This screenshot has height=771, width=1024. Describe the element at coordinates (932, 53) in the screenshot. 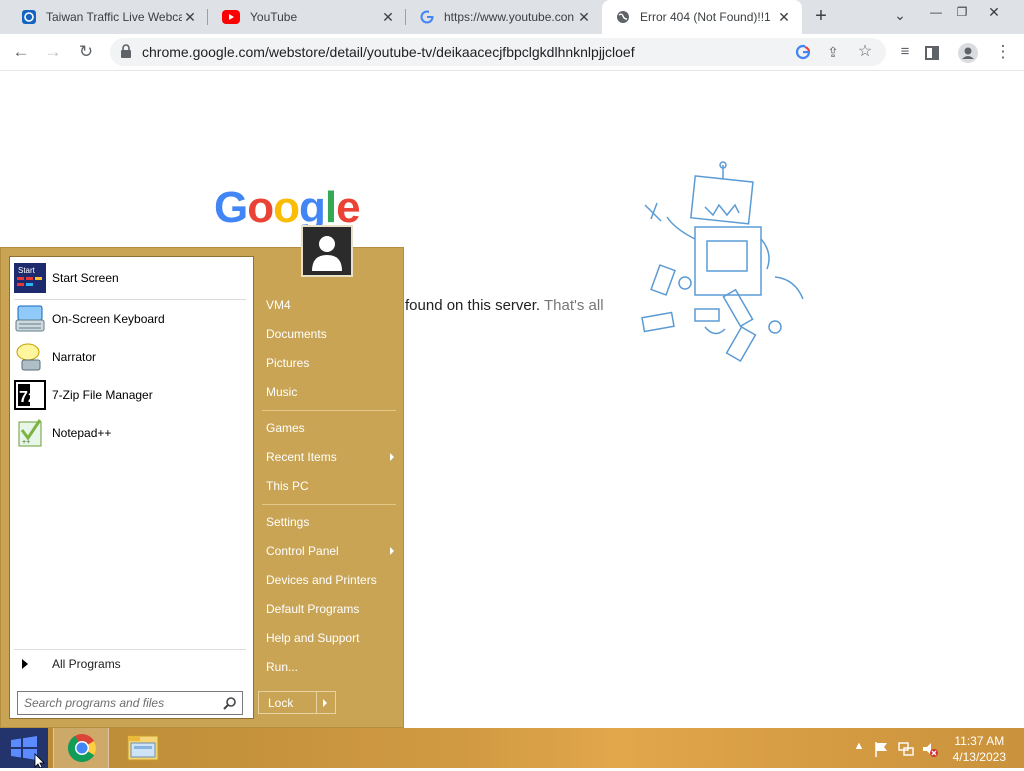

I see `side-panel-icon` at that location.